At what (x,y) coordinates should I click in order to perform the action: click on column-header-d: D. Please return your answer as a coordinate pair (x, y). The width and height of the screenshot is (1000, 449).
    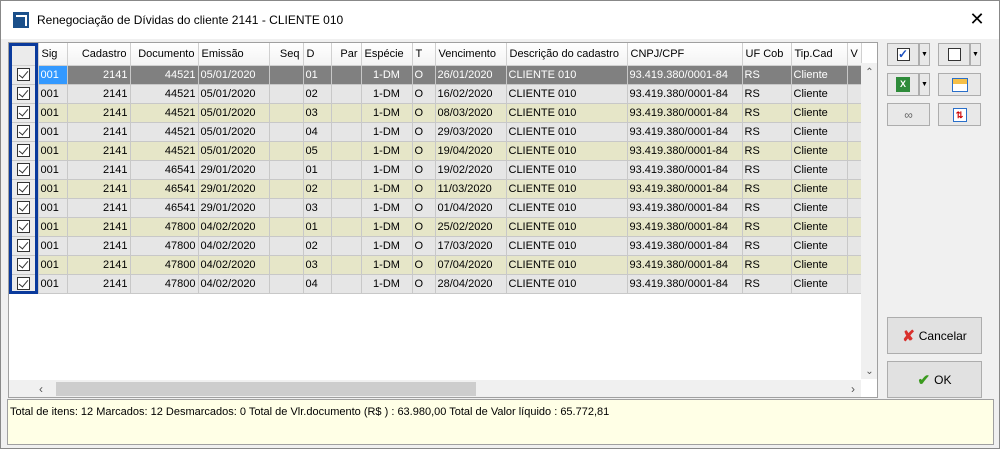
    Looking at the image, I should click on (317, 54).